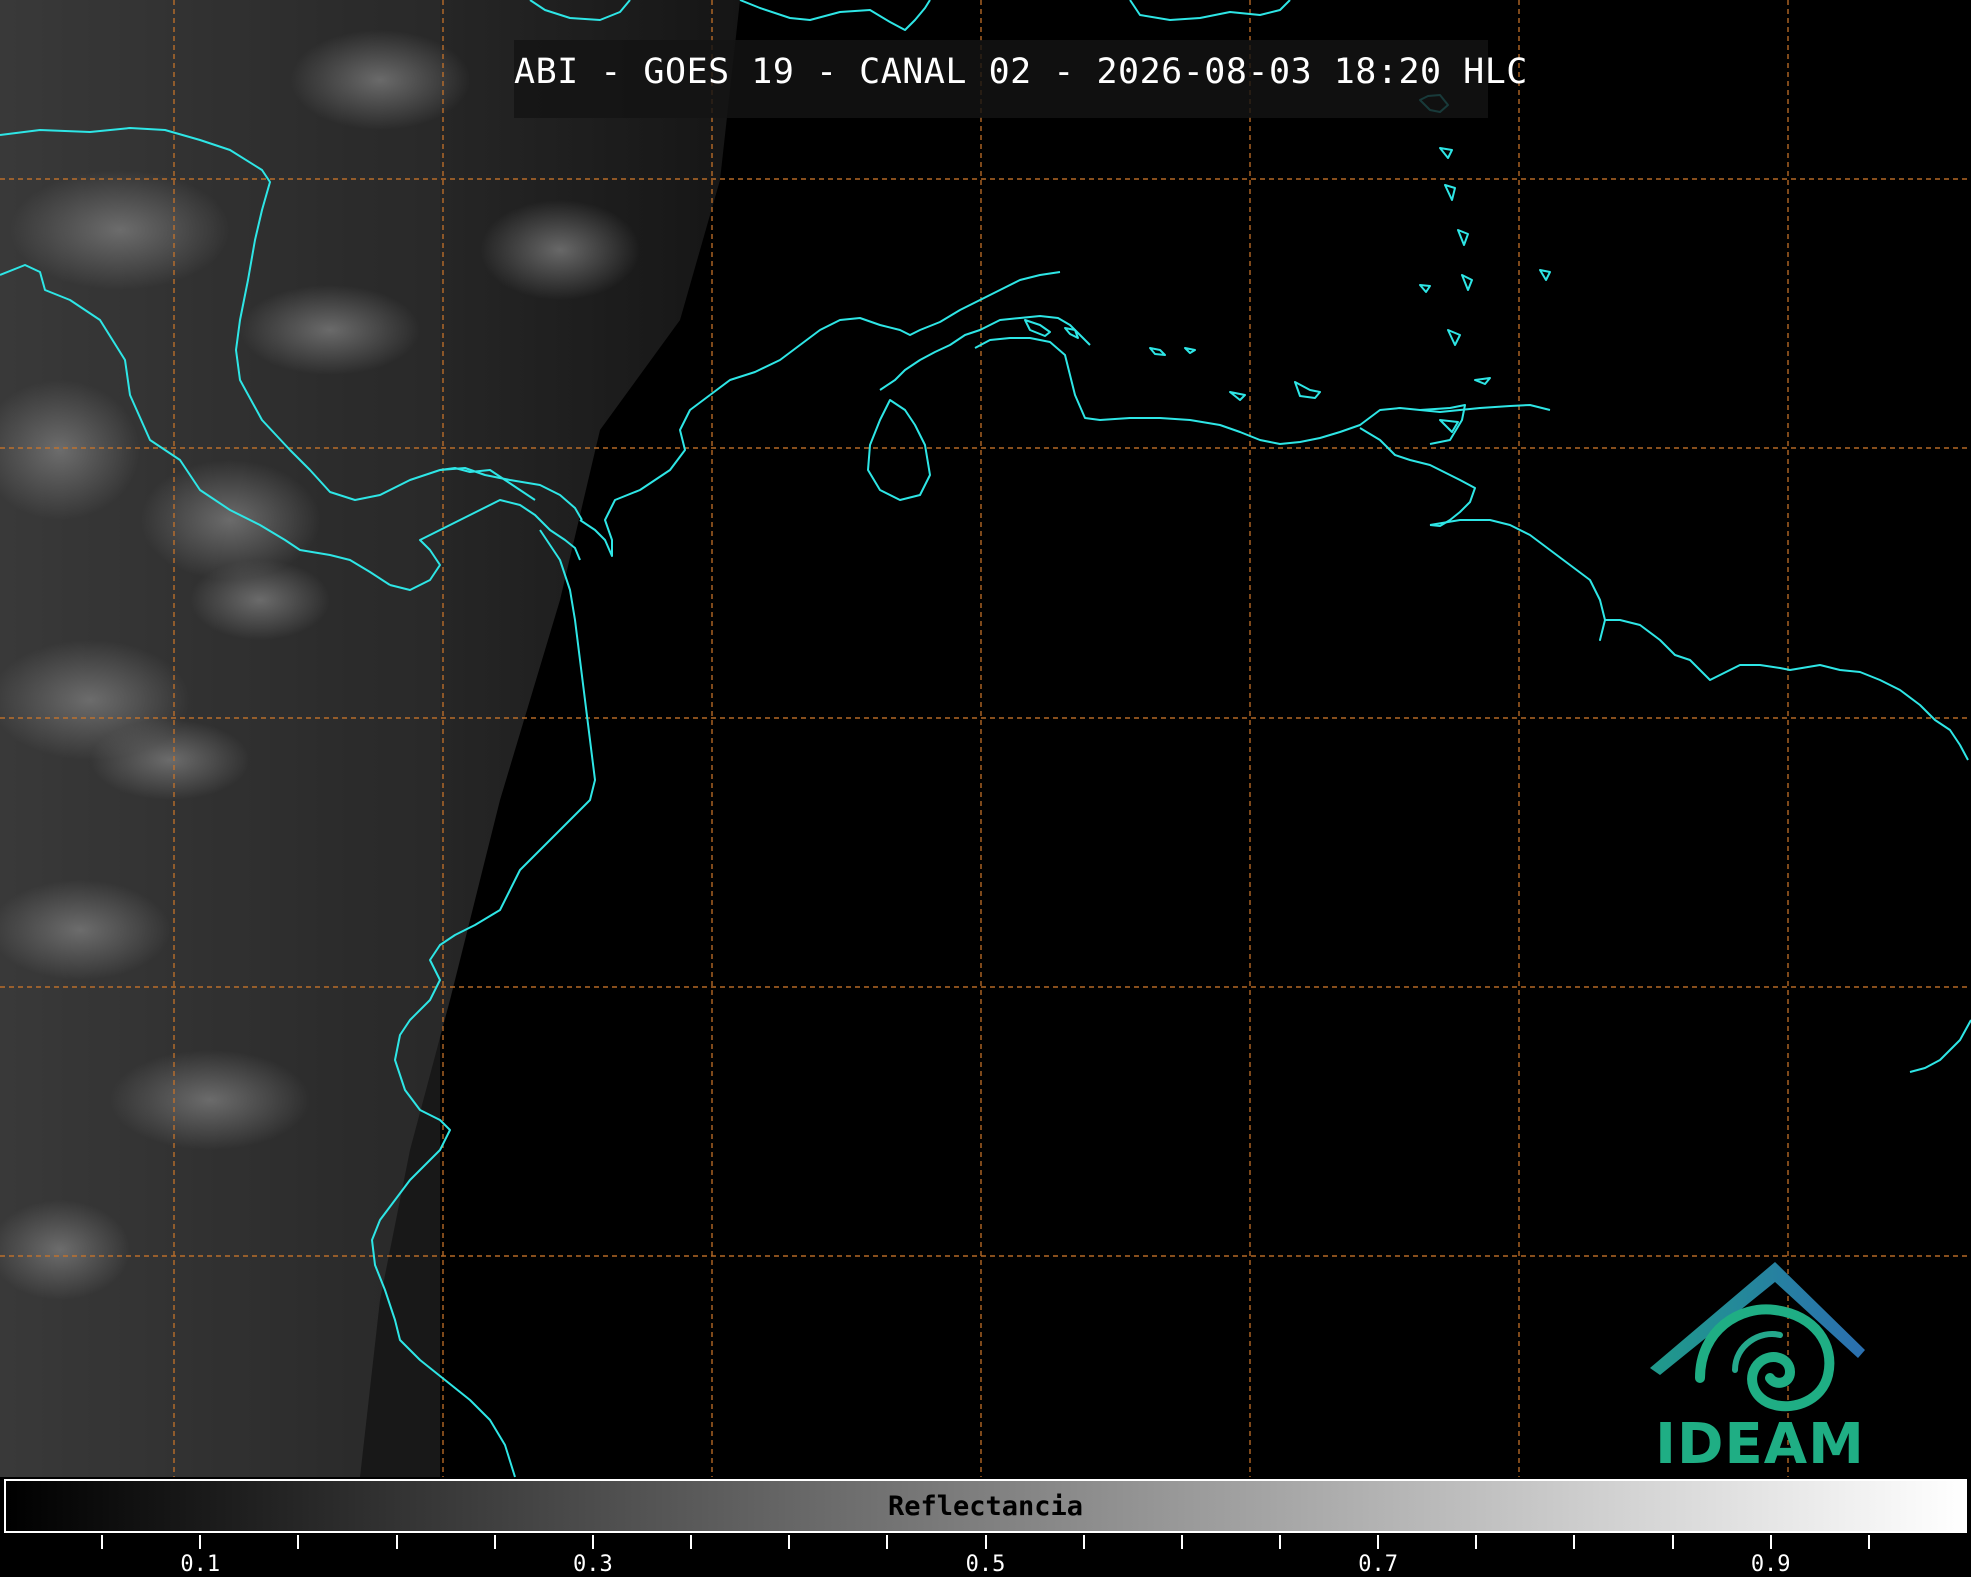 Image resolution: width=1971 pixels, height=1577 pixels. Describe the element at coordinates (200, 1564) in the screenshot. I see `colorbar-tick-label: 0.1` at that location.